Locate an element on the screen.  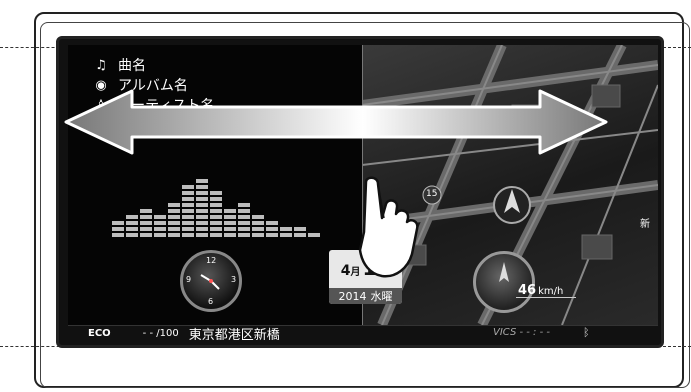
clock-6: 6 is located at coordinates (211, 301).